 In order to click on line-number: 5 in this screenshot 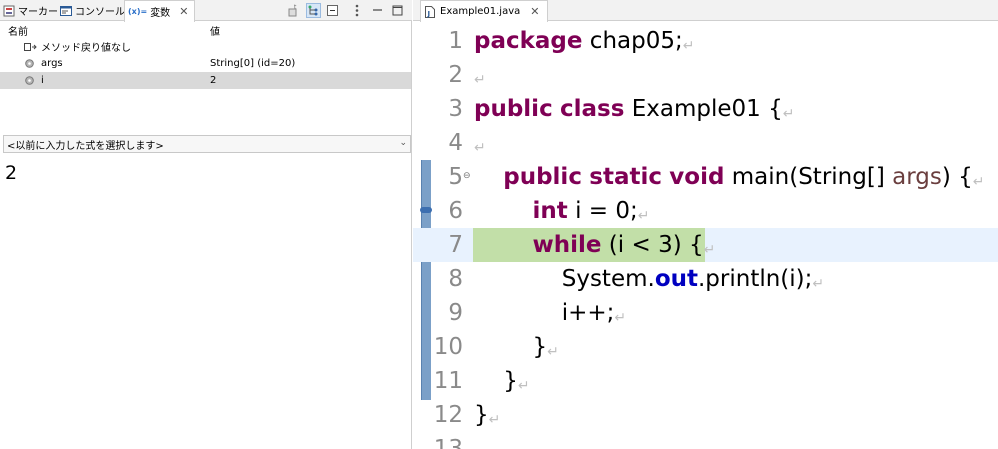, I will do `click(455, 177)`.